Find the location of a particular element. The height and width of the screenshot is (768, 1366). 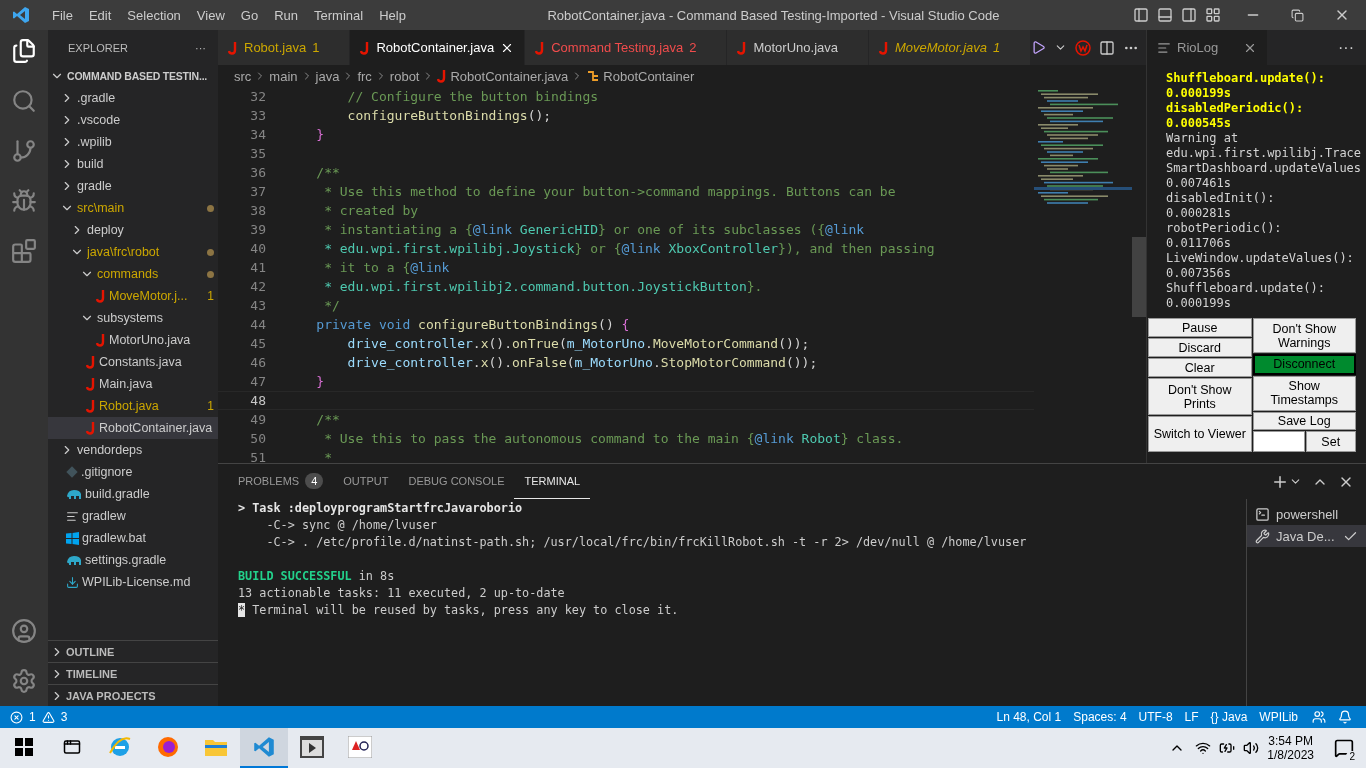

connection-button: Disconnect is located at coordinates (1304, 364).